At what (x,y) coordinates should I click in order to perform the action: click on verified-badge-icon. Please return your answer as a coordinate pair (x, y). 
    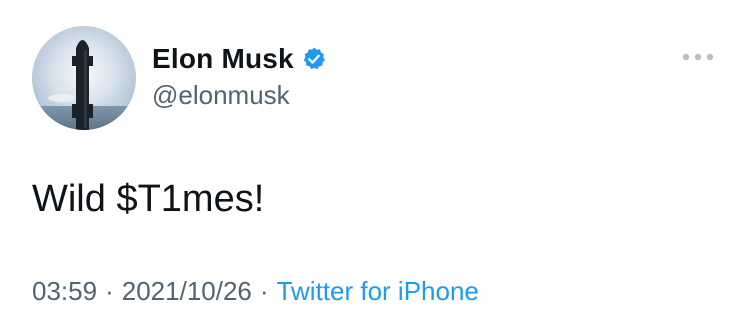
    Looking at the image, I should click on (314, 59).